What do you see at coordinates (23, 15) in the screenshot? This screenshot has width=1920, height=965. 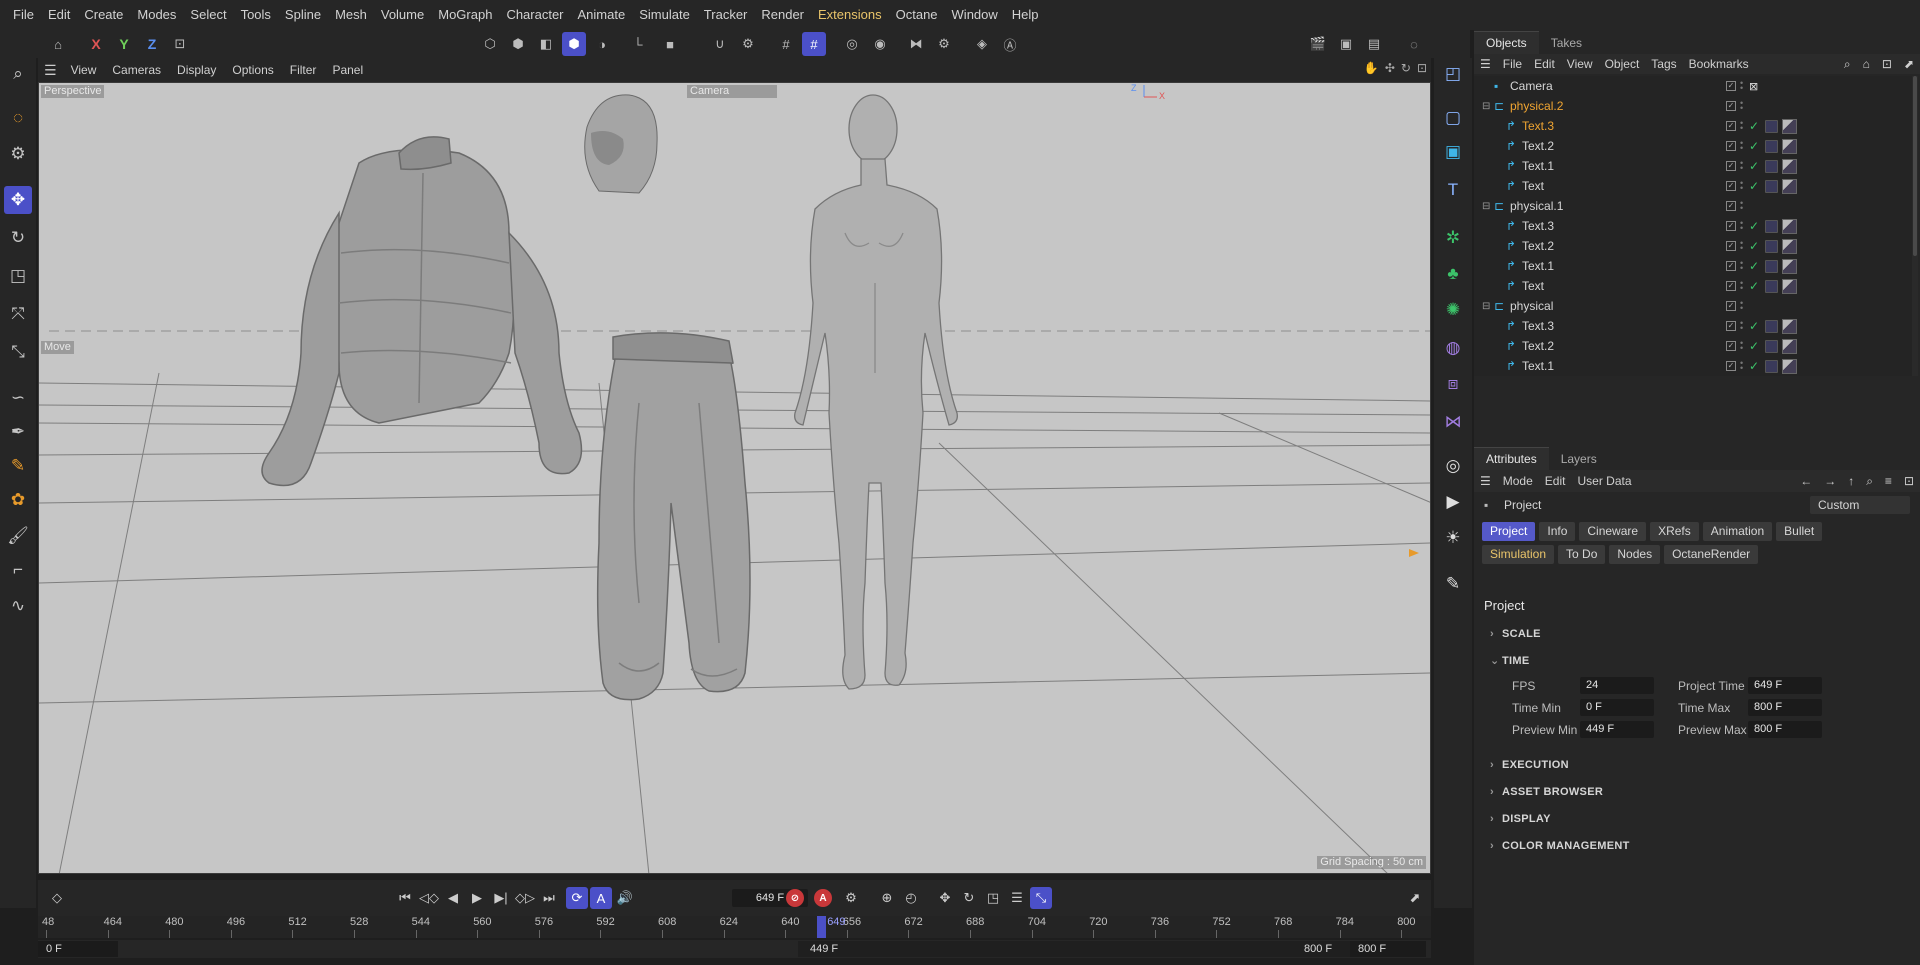 I see `menu-file: File` at bounding box center [23, 15].